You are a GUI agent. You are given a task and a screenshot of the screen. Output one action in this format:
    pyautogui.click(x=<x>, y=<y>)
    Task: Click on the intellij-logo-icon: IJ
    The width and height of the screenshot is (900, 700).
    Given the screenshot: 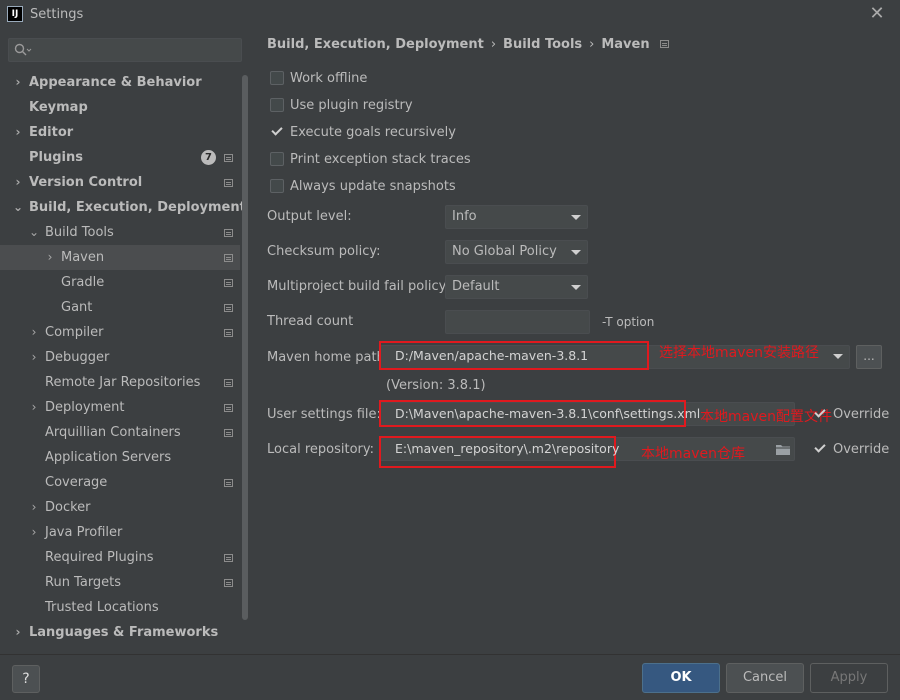 What is the action you would take?
    pyautogui.click(x=15, y=14)
    